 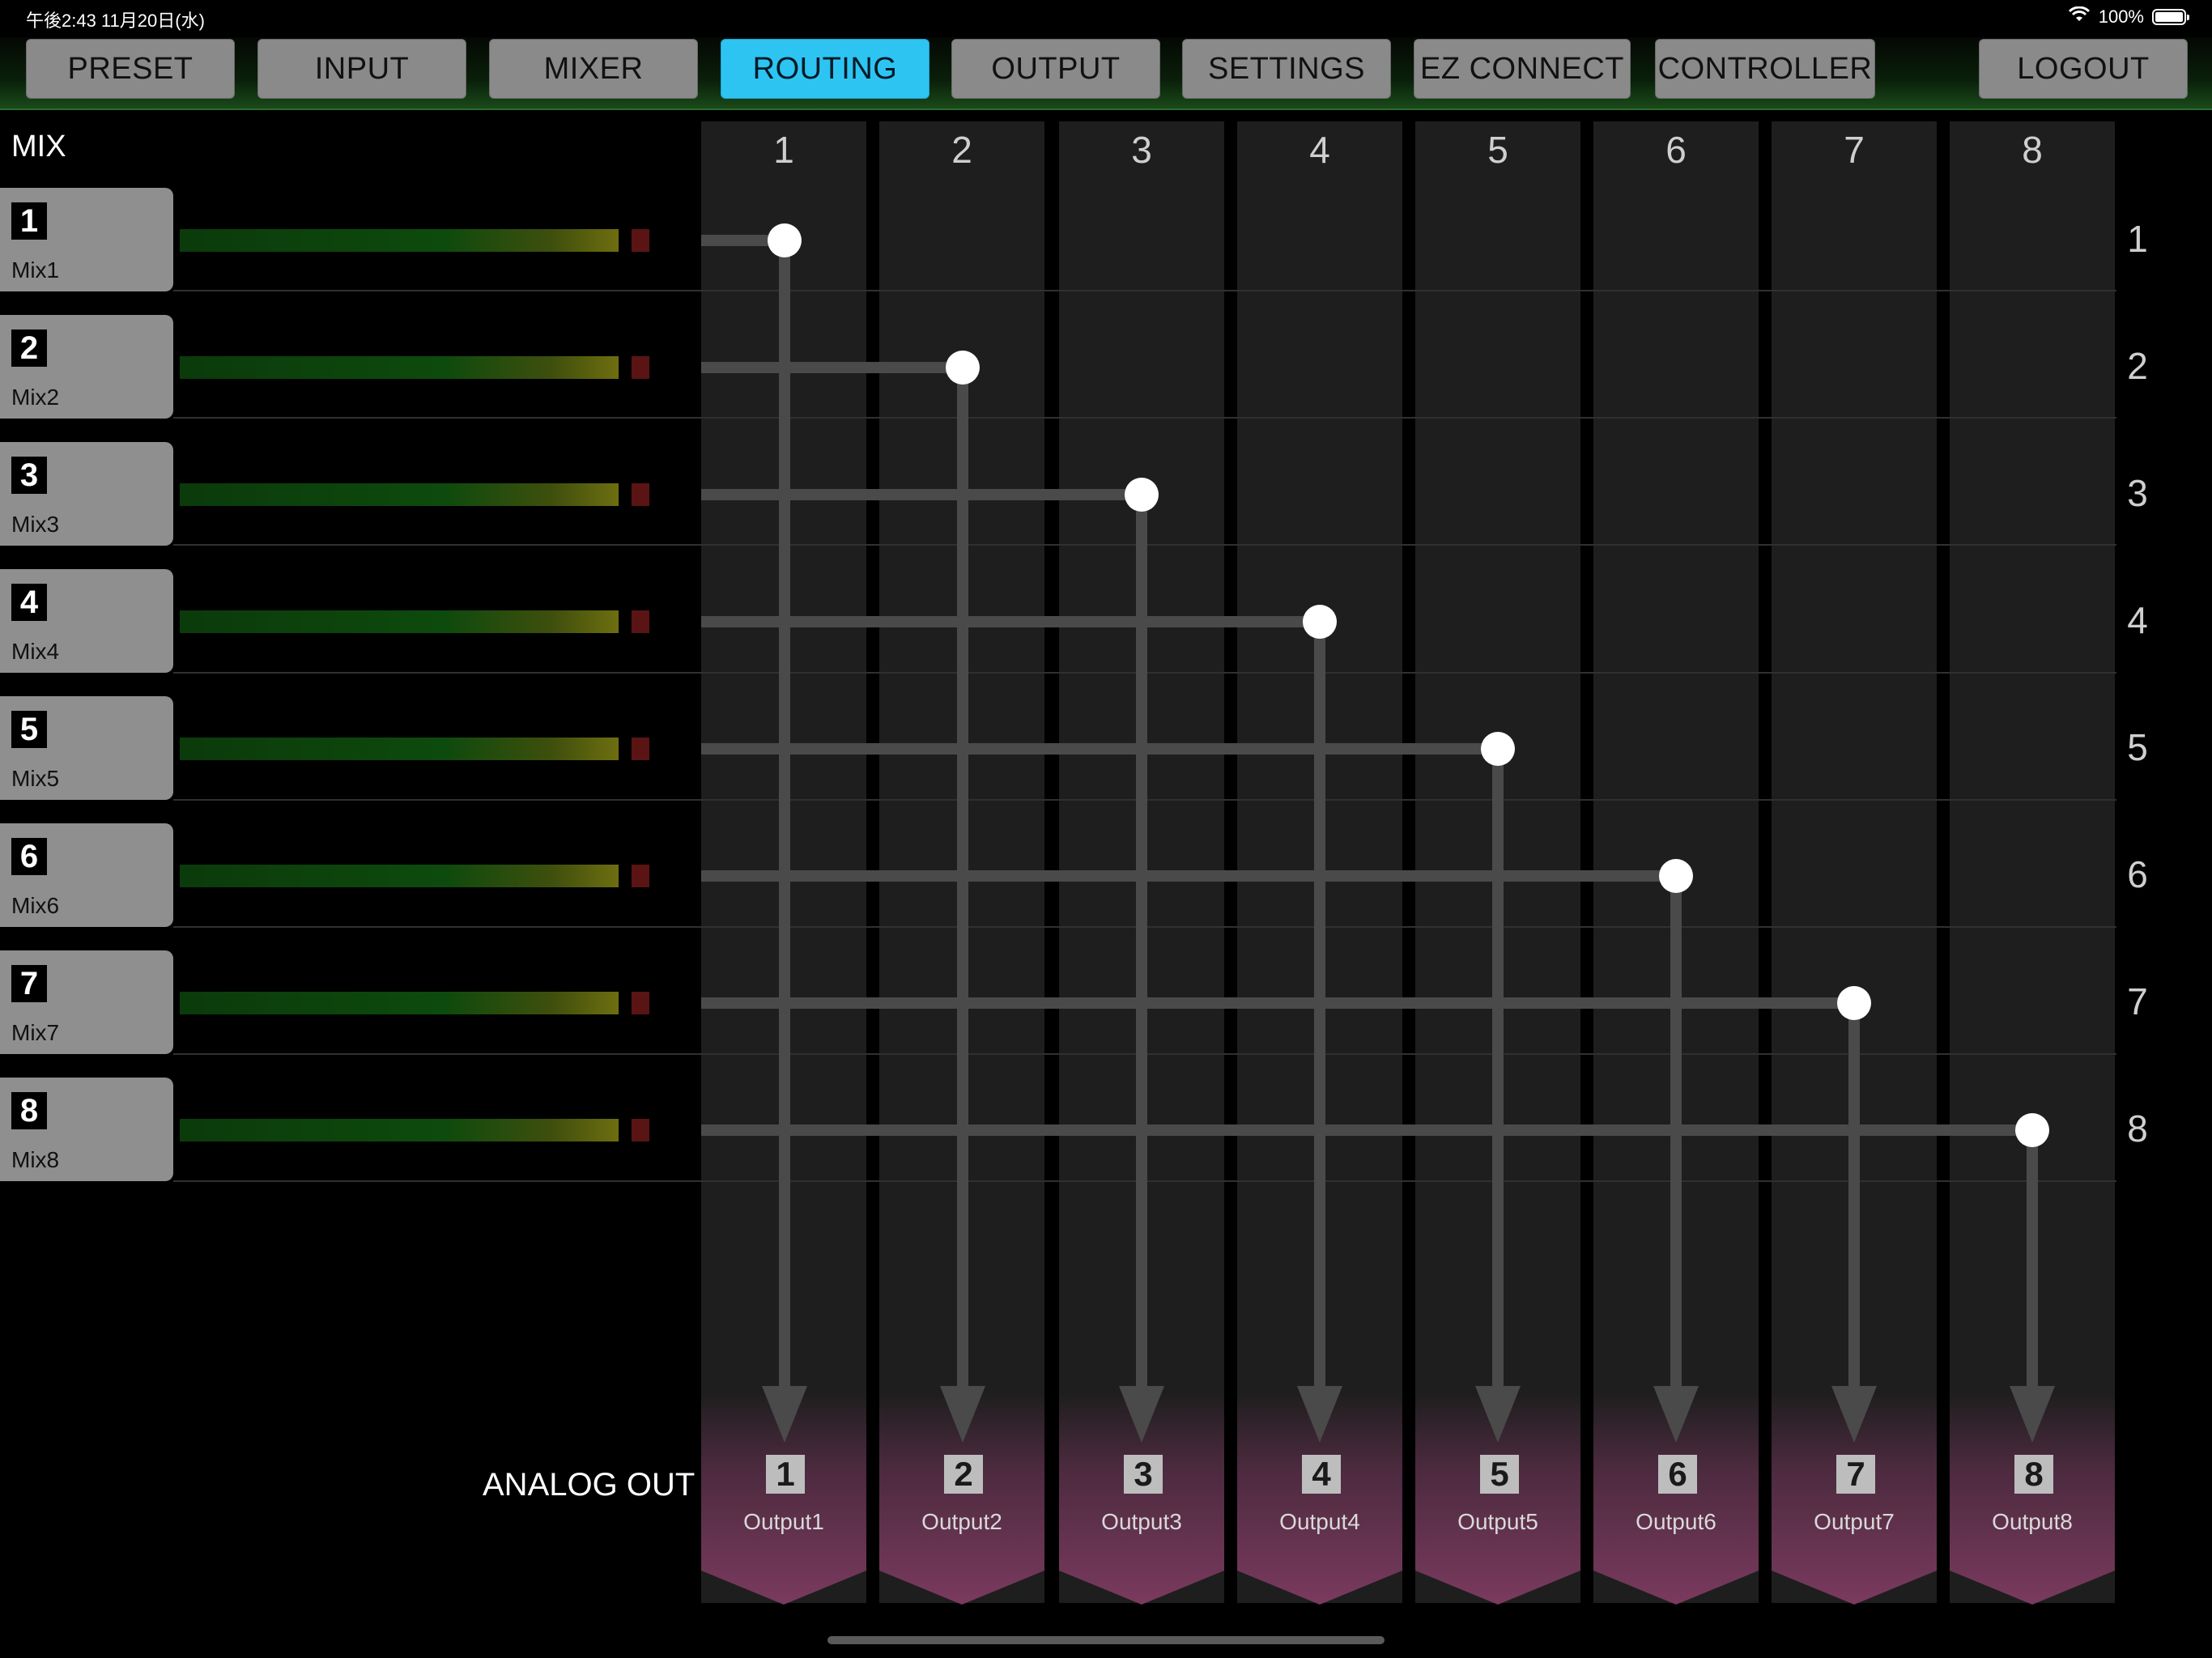 I want to click on output-number: 8, so click(x=2033, y=1474).